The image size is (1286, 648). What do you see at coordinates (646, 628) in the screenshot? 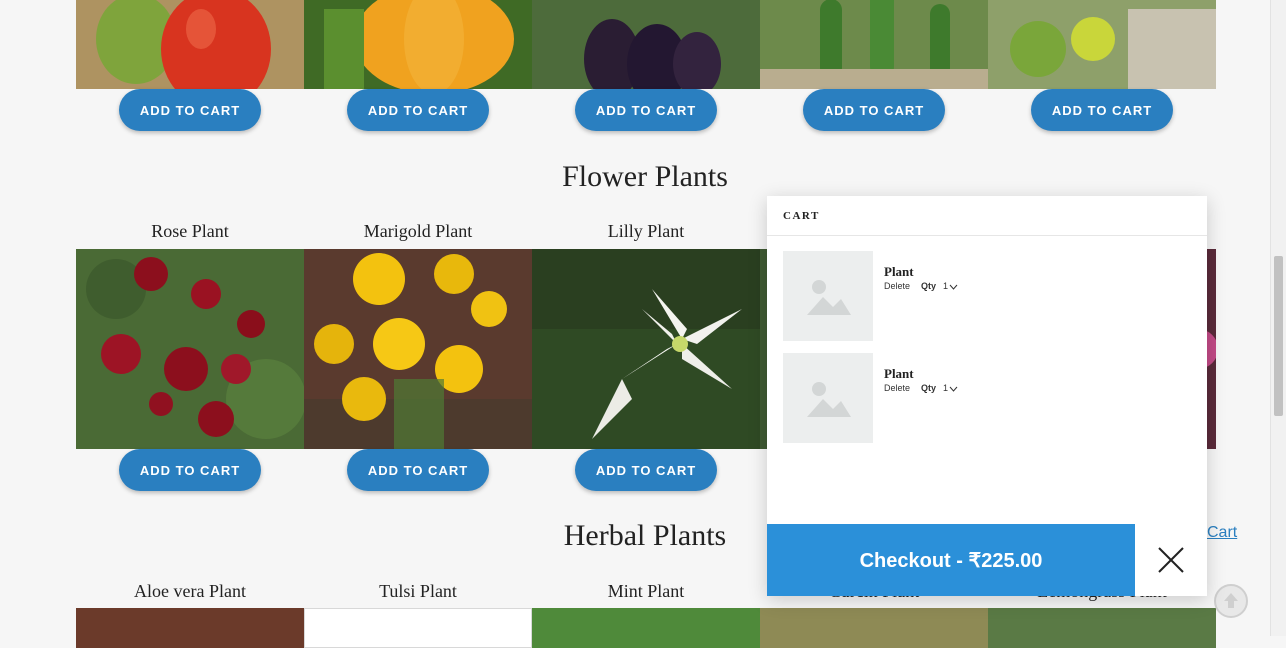
I see `mint-plant-image` at bounding box center [646, 628].